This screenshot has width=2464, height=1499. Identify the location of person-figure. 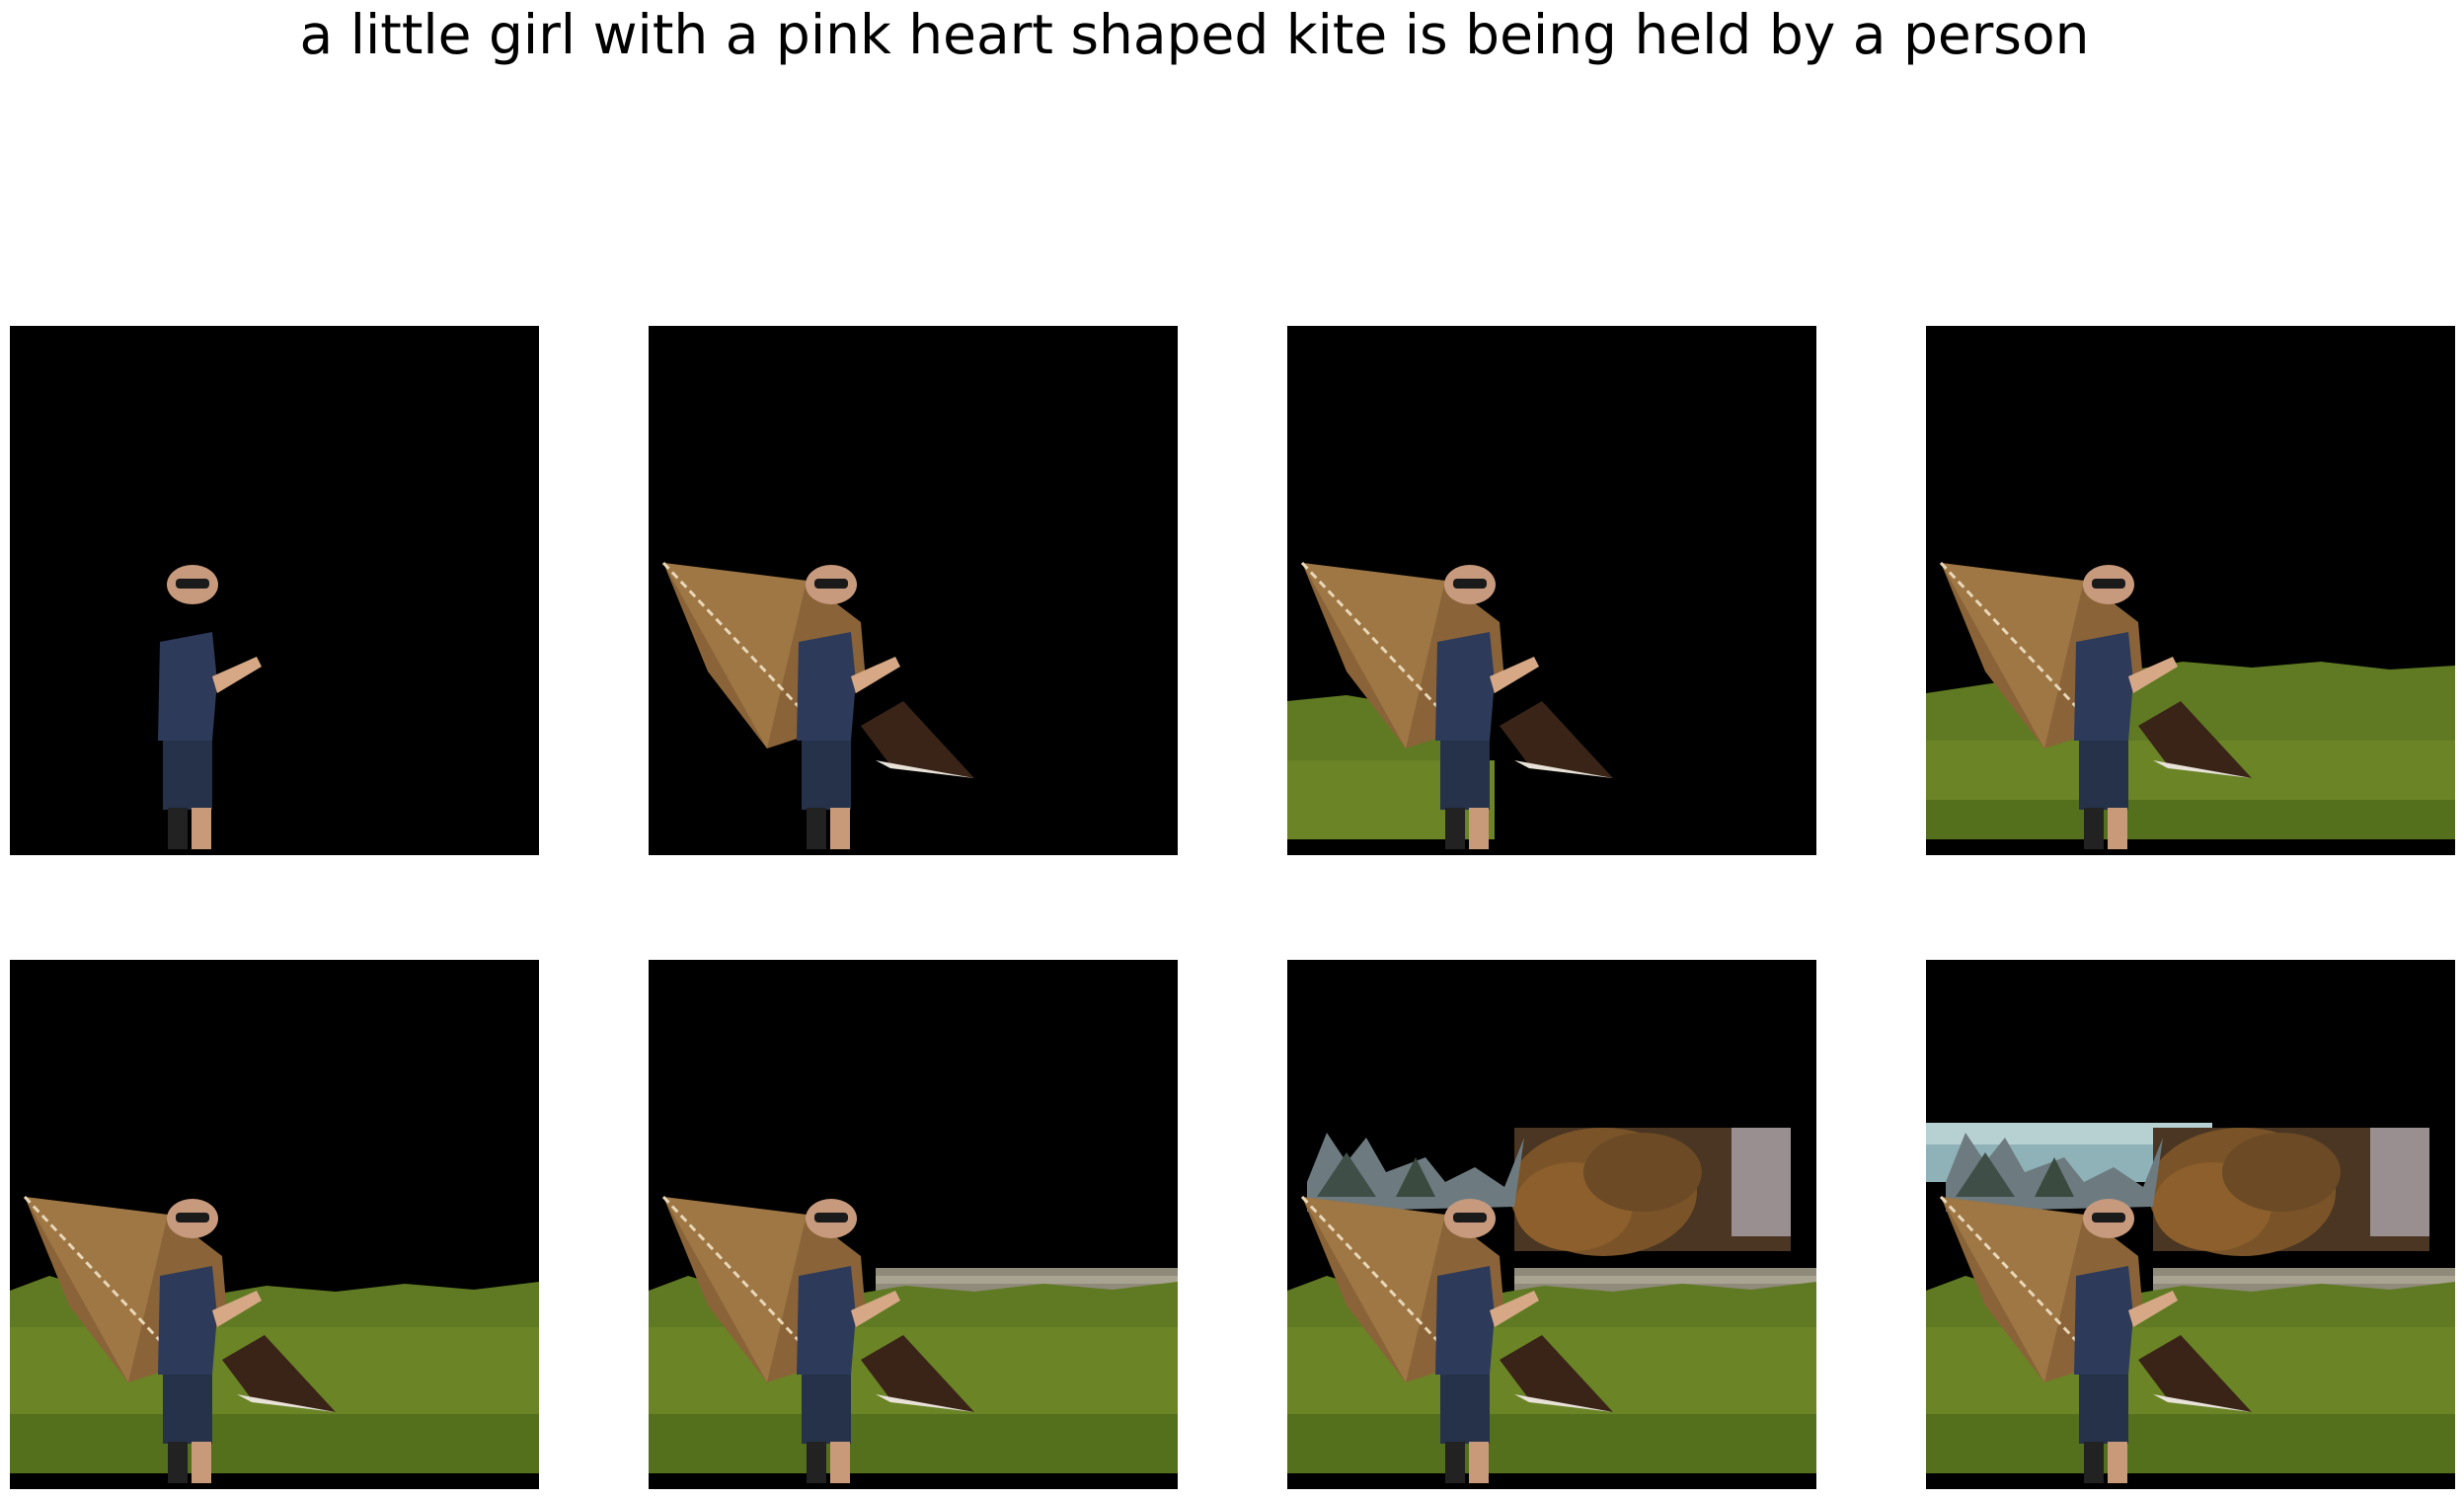
(210, 707).